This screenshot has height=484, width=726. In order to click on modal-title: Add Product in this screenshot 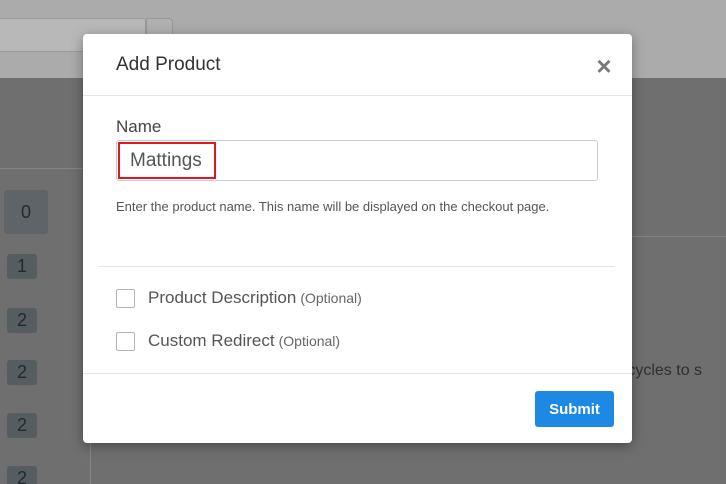, I will do `click(168, 64)`.